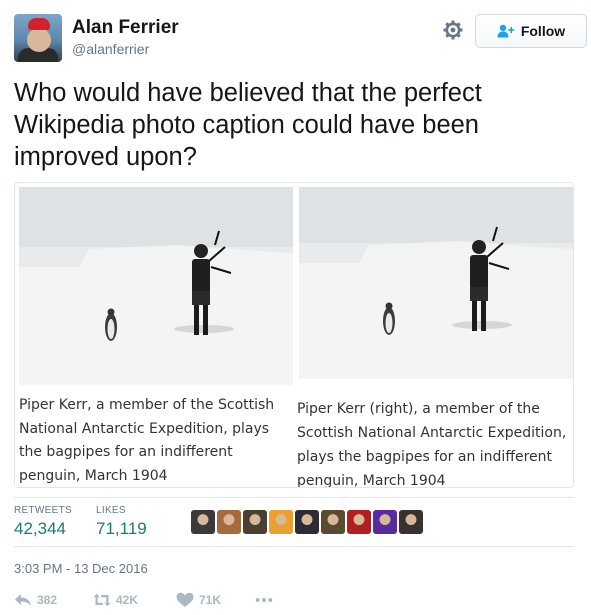 The height and width of the screenshot is (615, 591). I want to click on tweet-header: Alan Ferrier @alanferrier Follow, so click(300, 38).